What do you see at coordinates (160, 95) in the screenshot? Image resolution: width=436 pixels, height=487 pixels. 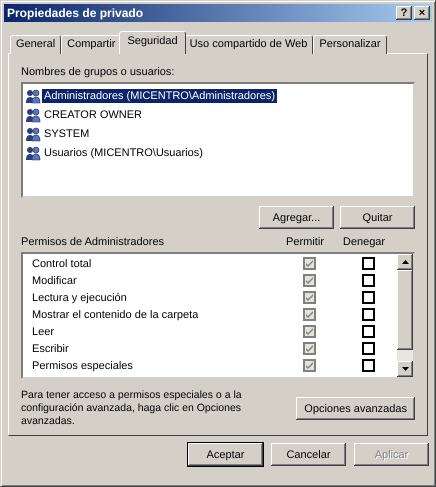 I see `user-item: Administradores (MICENTRO\Administradores)` at bounding box center [160, 95].